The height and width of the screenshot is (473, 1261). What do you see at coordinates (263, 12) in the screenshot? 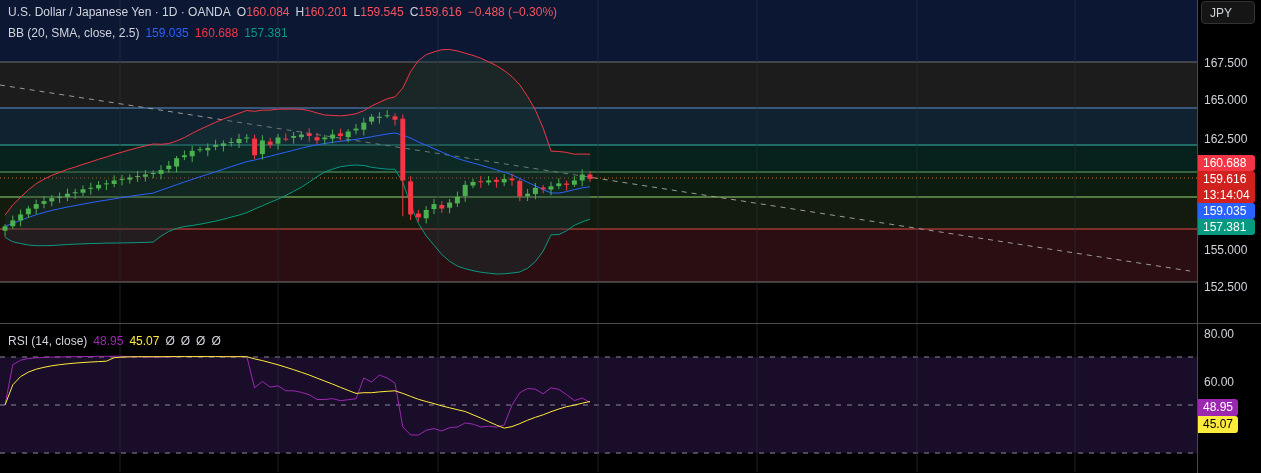
I see `ohlc-value: O160.084` at bounding box center [263, 12].